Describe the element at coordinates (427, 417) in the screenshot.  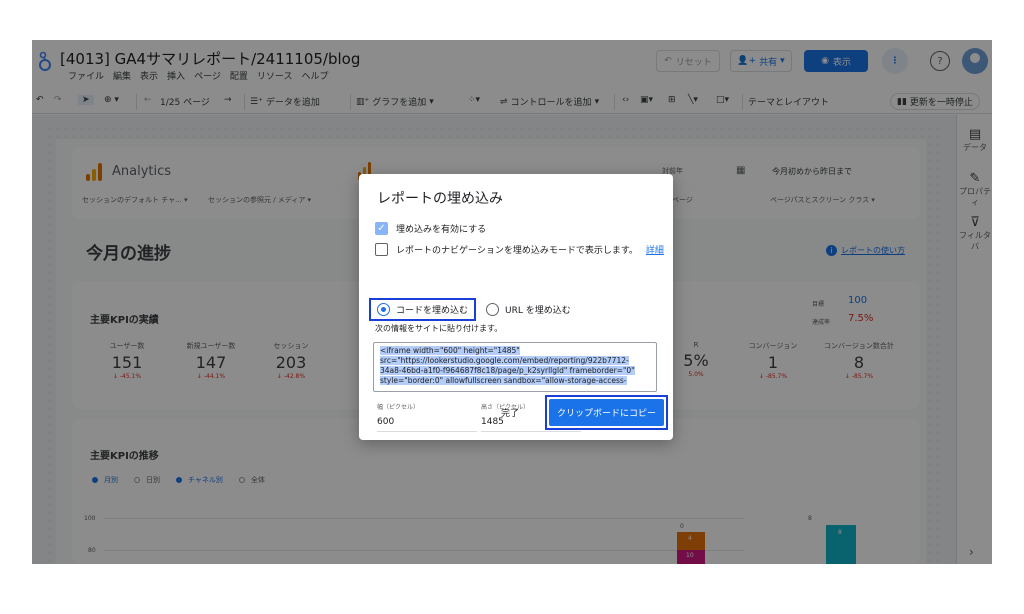
I see `width-field: 幅（ピクセル） 600` at that location.